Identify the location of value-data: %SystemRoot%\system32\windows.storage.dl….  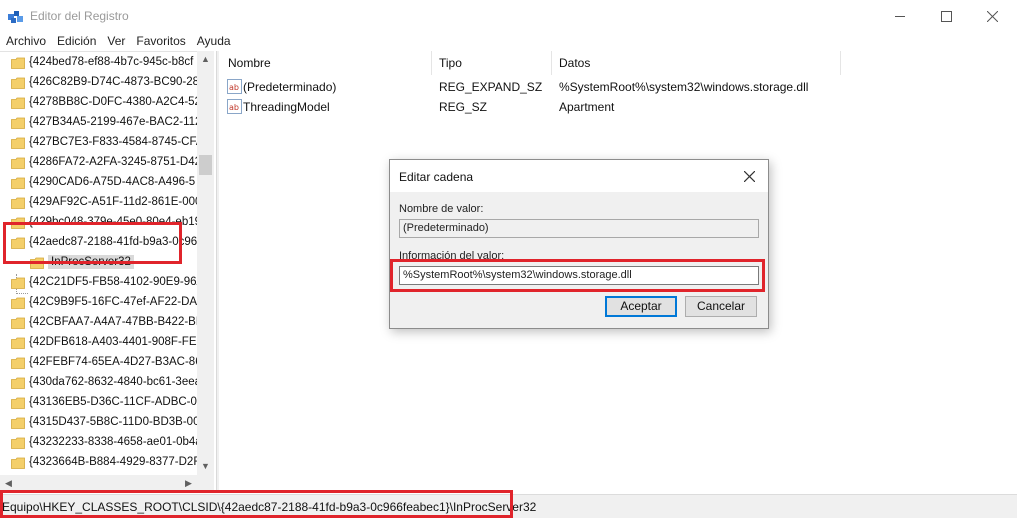
(684, 87).